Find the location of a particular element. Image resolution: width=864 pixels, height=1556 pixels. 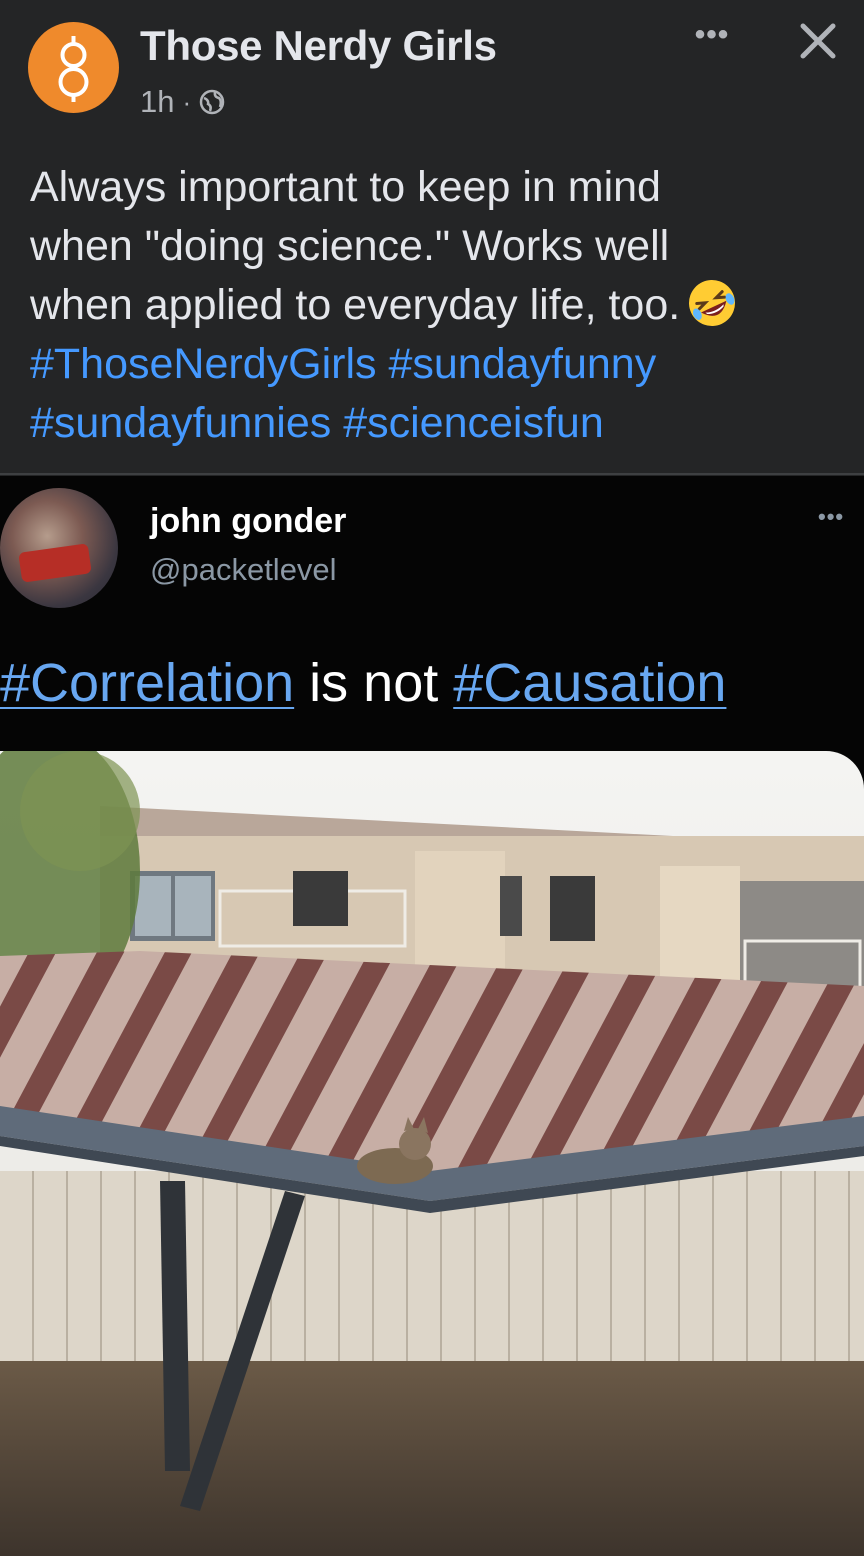

close-button is located at coordinates (818, 41).